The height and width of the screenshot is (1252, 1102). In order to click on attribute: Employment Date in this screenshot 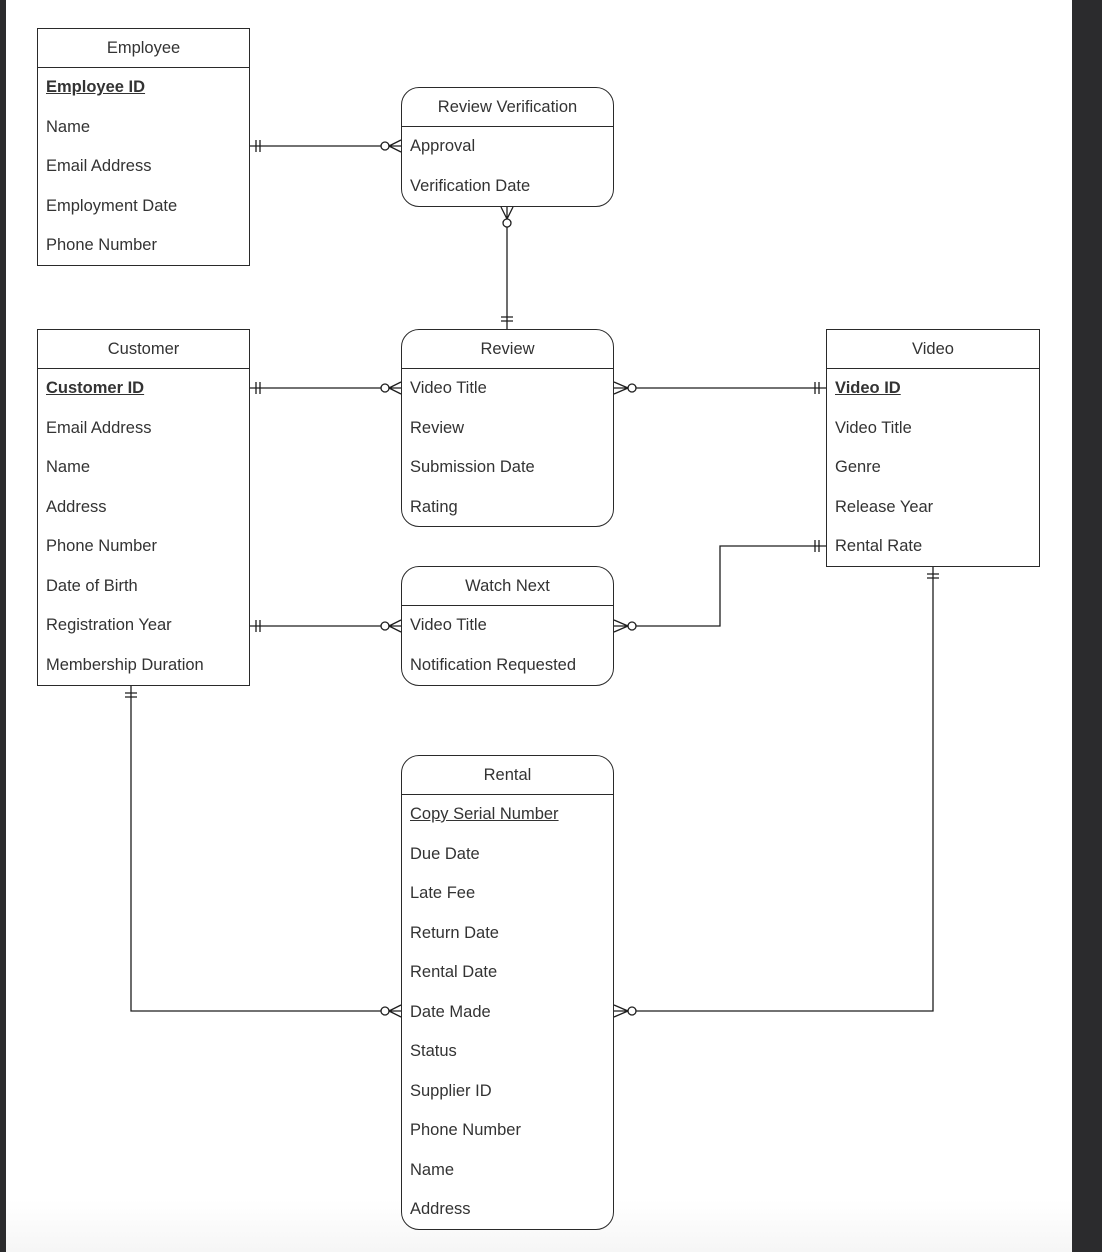, I will do `click(112, 205)`.